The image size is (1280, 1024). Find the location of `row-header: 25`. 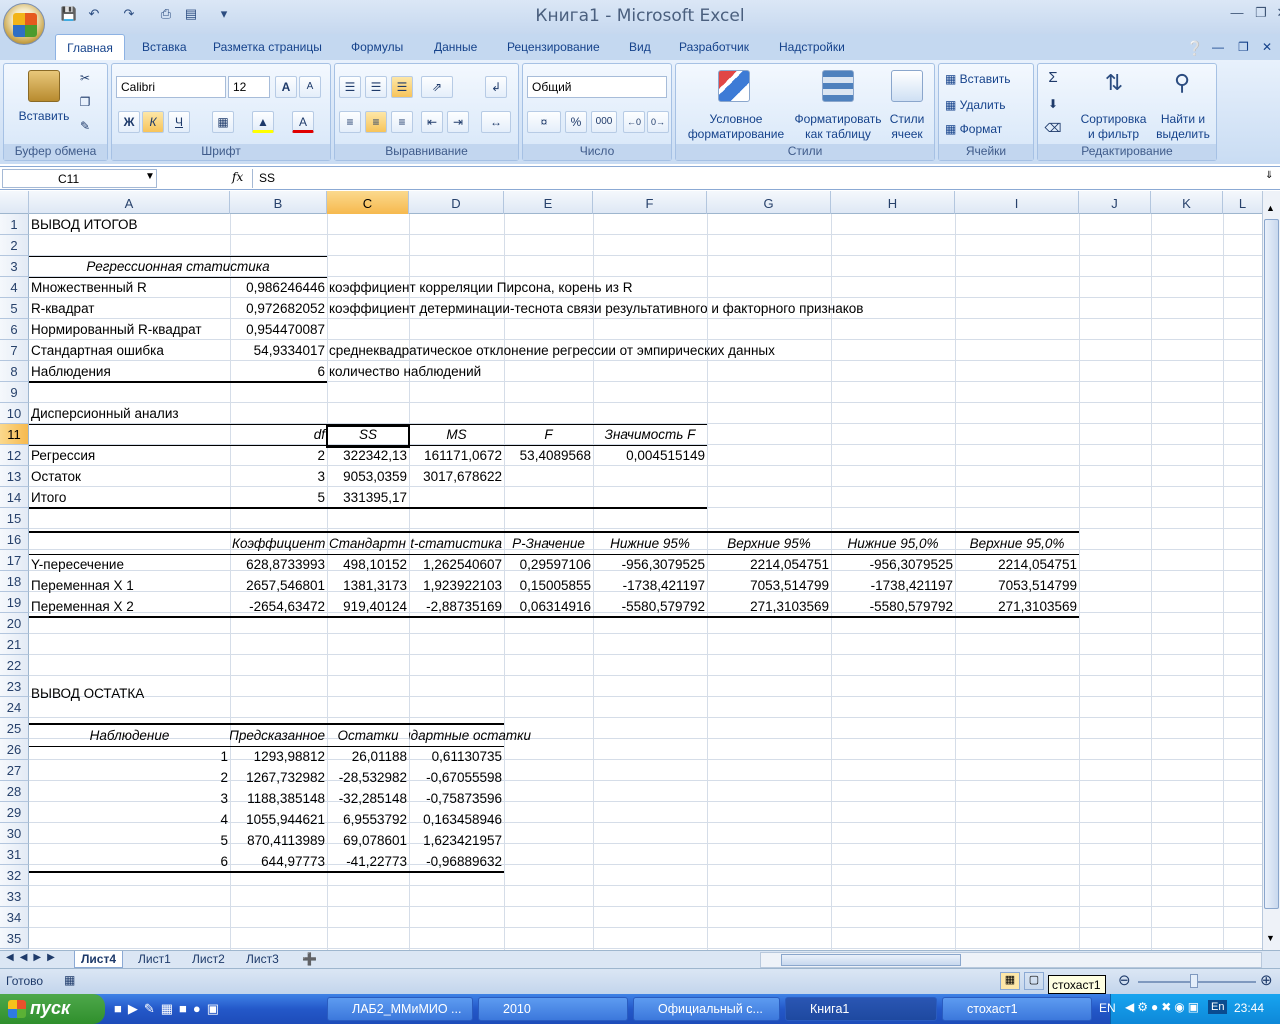

row-header: 25 is located at coordinates (14, 728).